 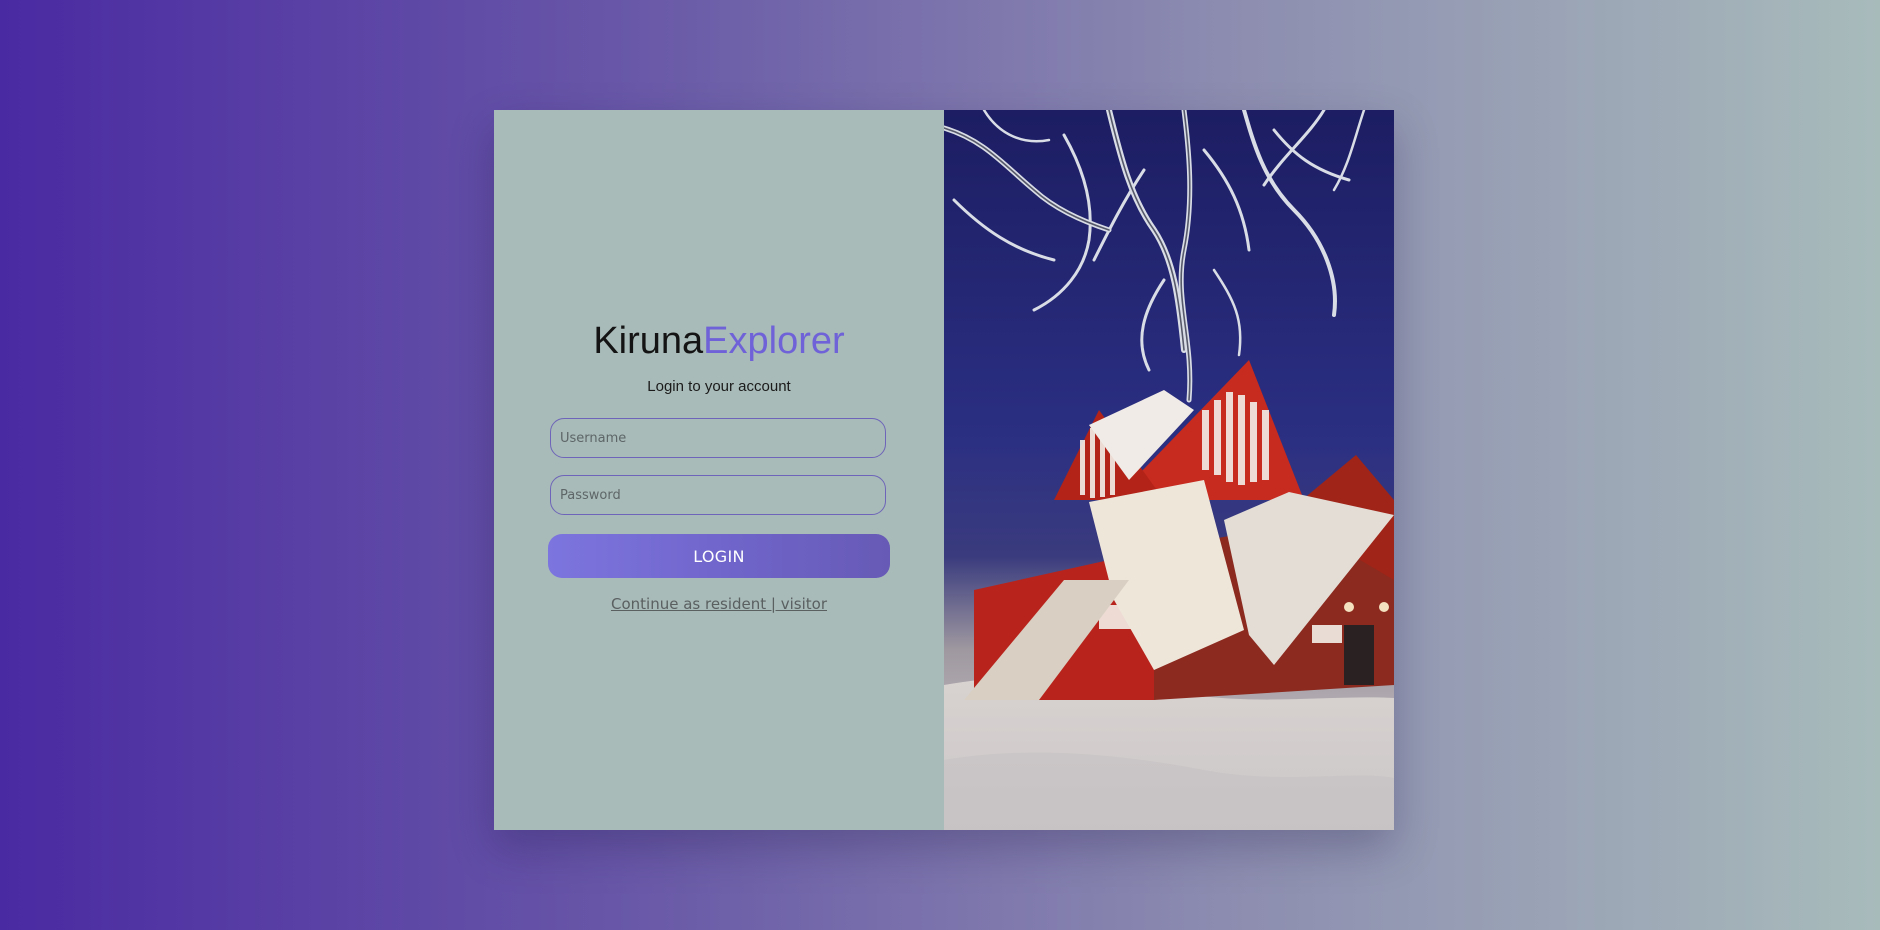 I want to click on login-button: LOGIN, so click(x=719, y=556).